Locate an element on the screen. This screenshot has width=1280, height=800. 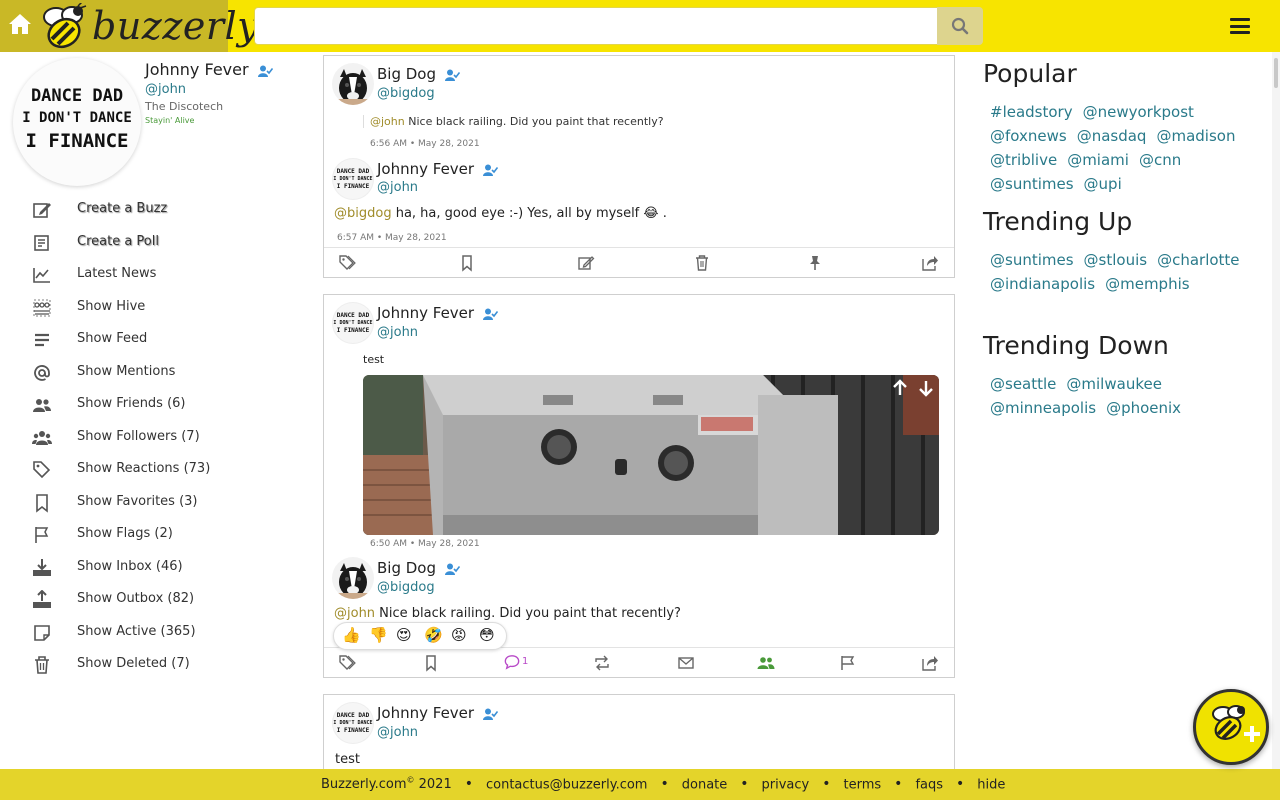
create-buzz-fab is located at coordinates (1231, 727).